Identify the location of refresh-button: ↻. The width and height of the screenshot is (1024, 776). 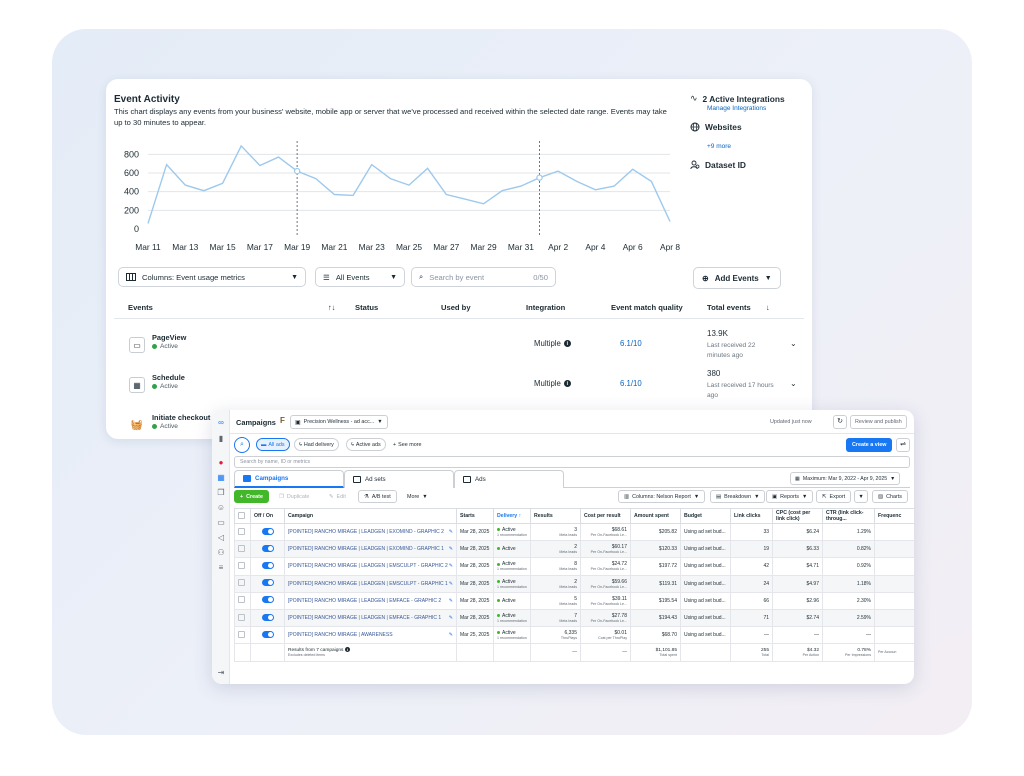
(840, 422).